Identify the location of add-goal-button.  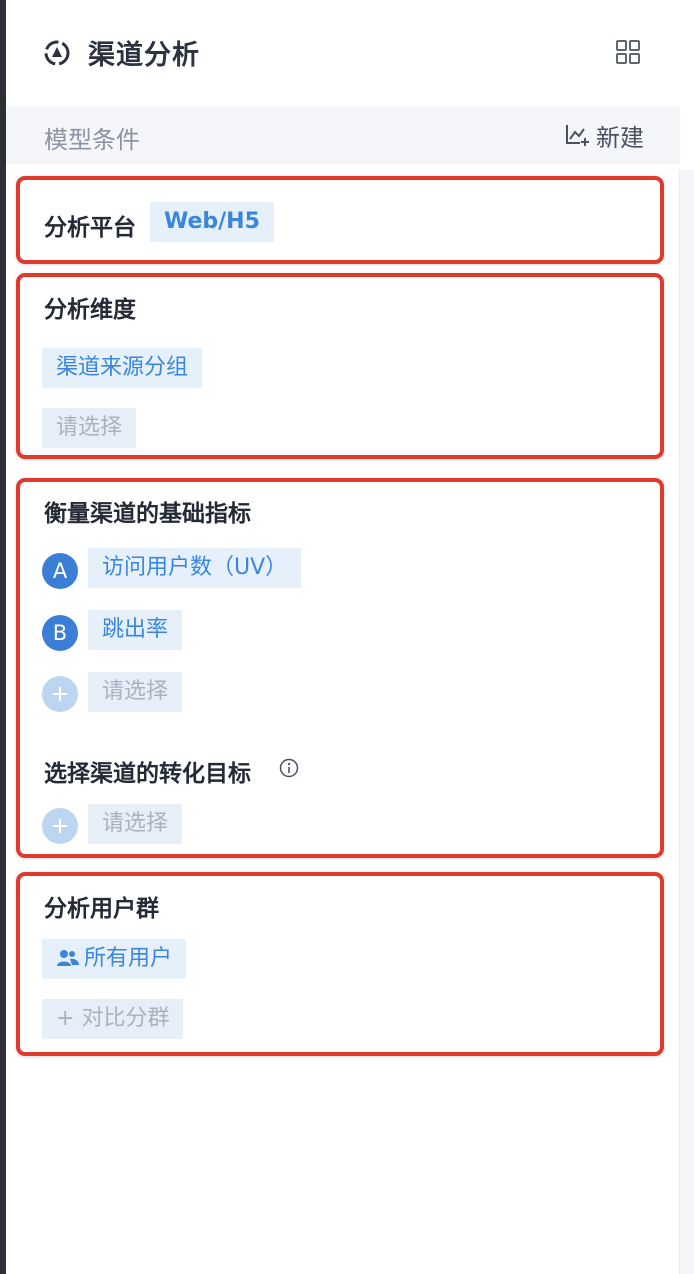
(60, 826).